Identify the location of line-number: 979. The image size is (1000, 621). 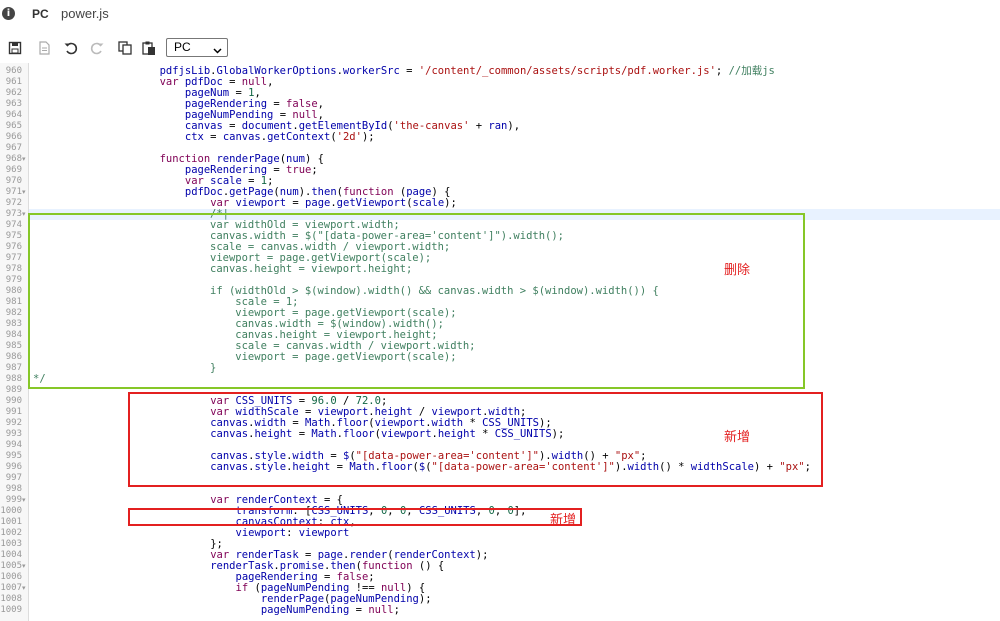
(13, 280).